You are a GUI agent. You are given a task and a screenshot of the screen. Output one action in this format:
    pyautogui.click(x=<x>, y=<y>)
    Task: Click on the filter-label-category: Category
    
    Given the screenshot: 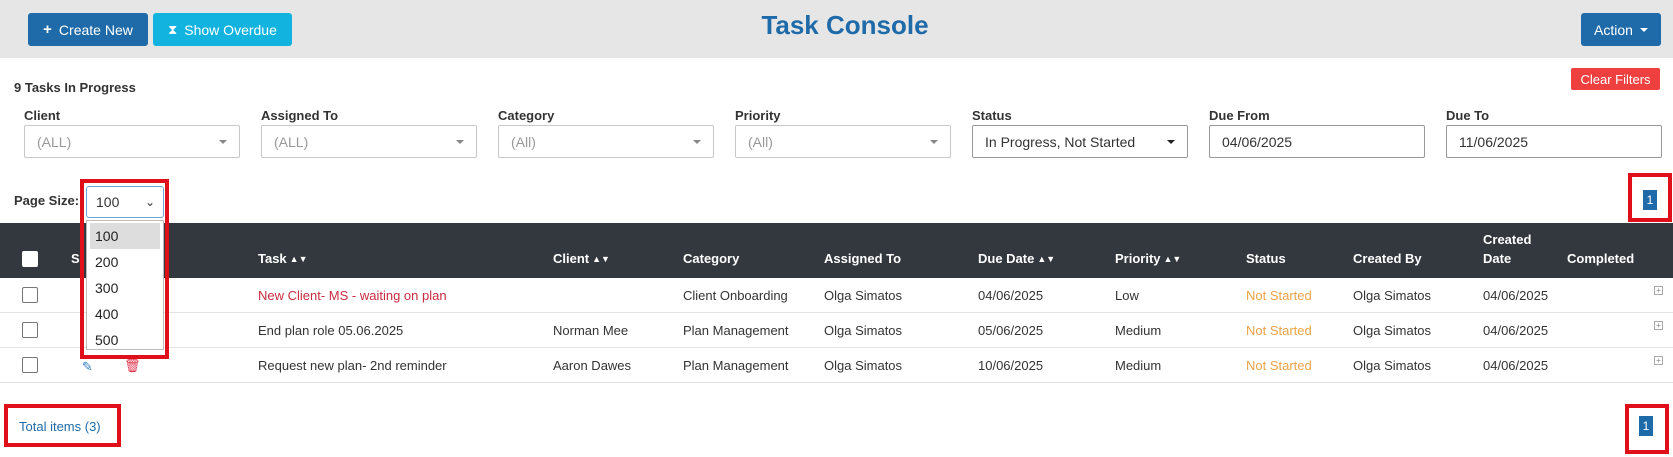 What is the action you would take?
    pyautogui.click(x=526, y=115)
    